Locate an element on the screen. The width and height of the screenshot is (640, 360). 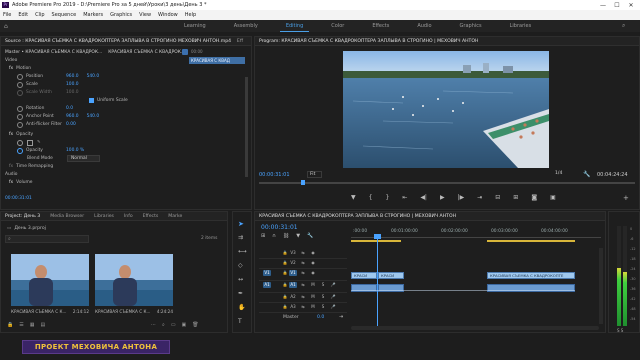
solo-button: S is located at coordinates (323, 285).